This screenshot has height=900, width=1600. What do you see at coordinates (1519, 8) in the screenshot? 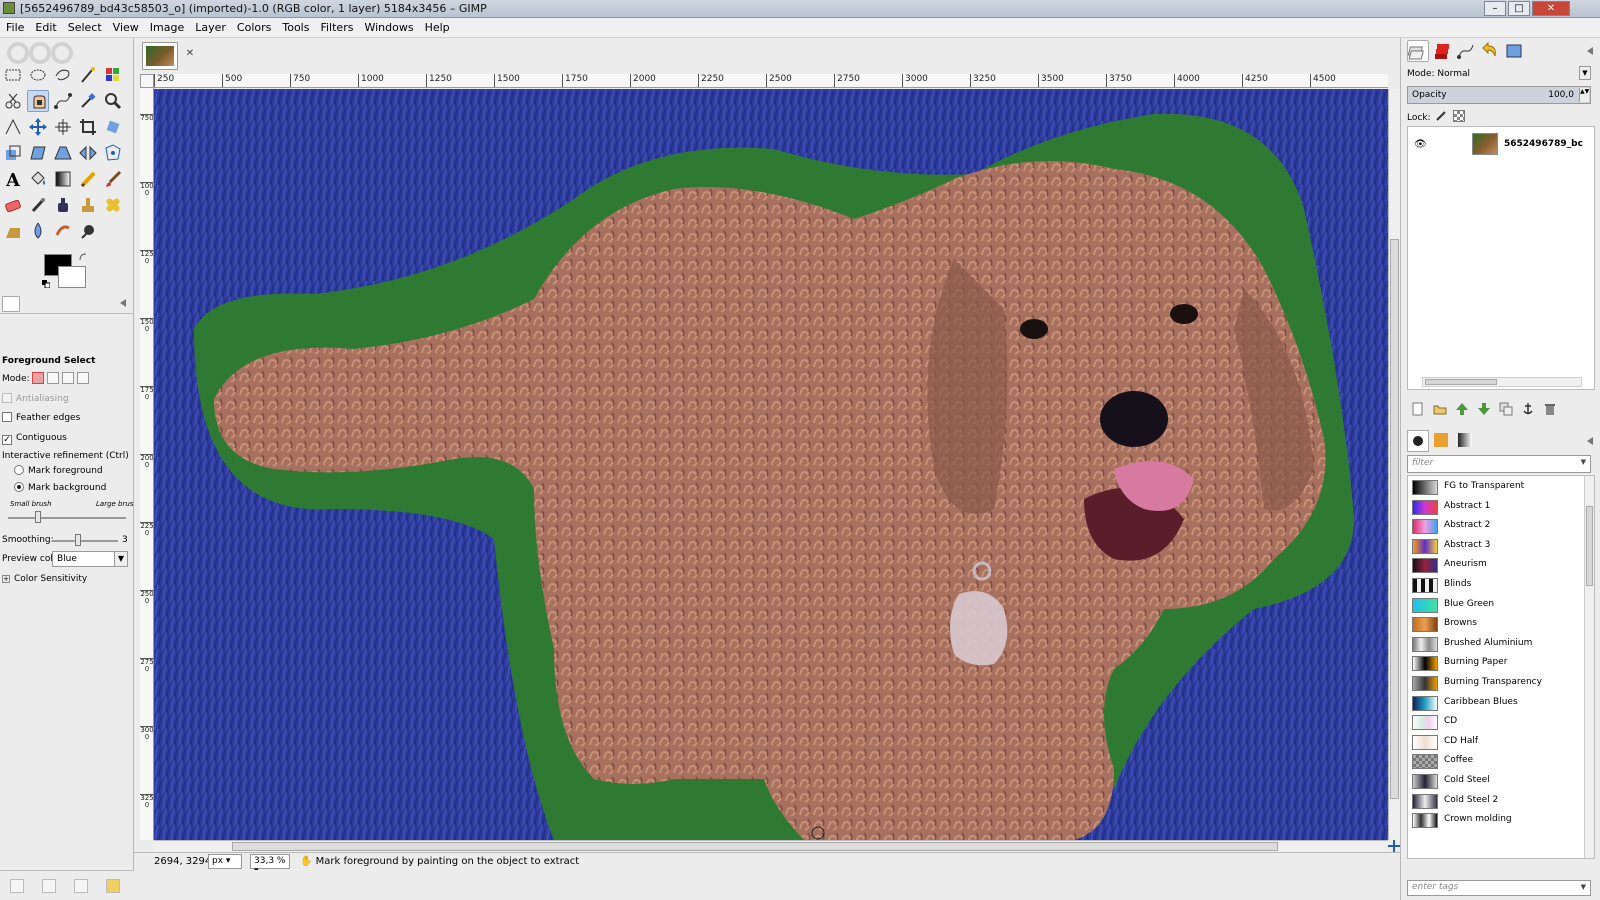
I see `maximize-button: □` at bounding box center [1519, 8].